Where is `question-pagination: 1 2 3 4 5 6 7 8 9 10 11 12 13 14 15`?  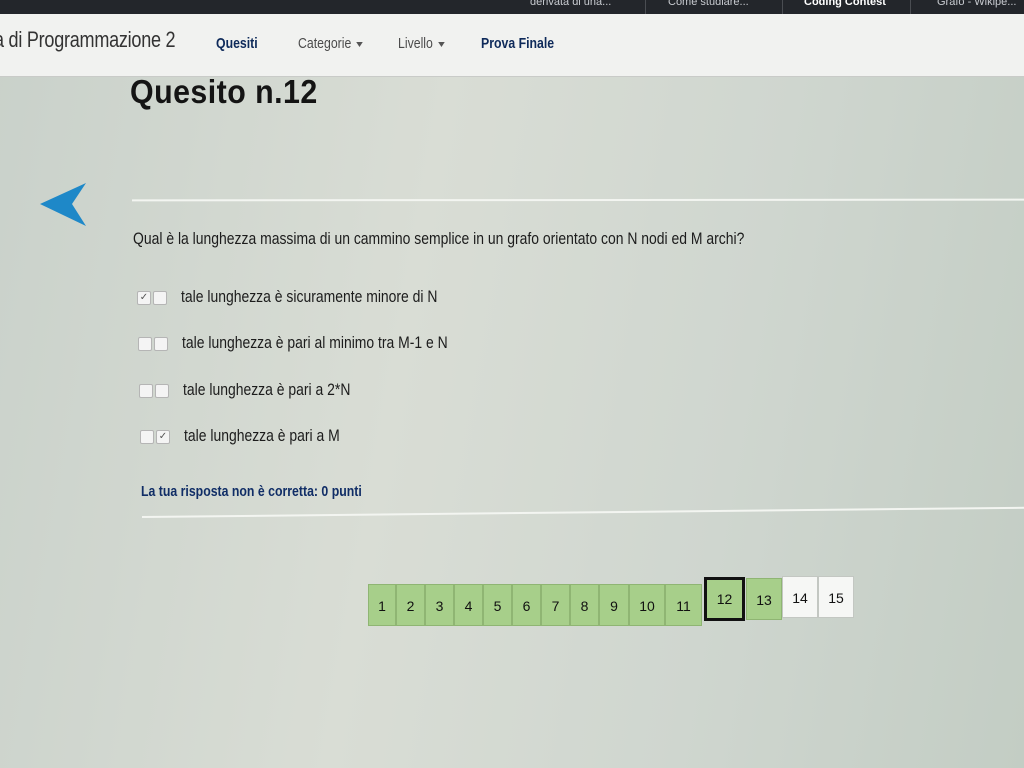 question-pagination: 1 2 3 4 5 6 7 8 9 10 11 12 13 14 15 is located at coordinates (613, 603).